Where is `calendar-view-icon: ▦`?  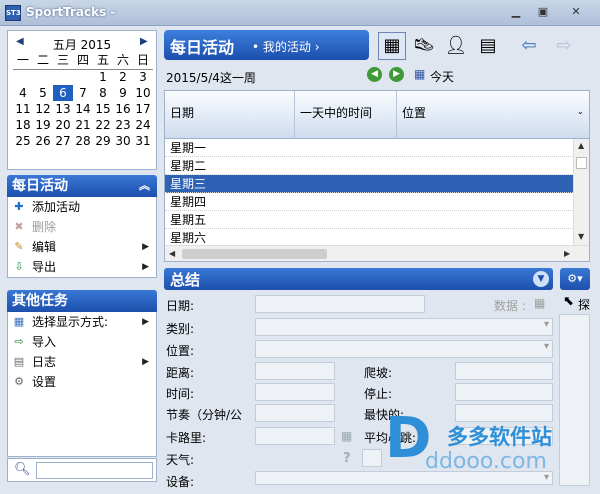
calendar-view-icon: ▦ is located at coordinates (392, 46).